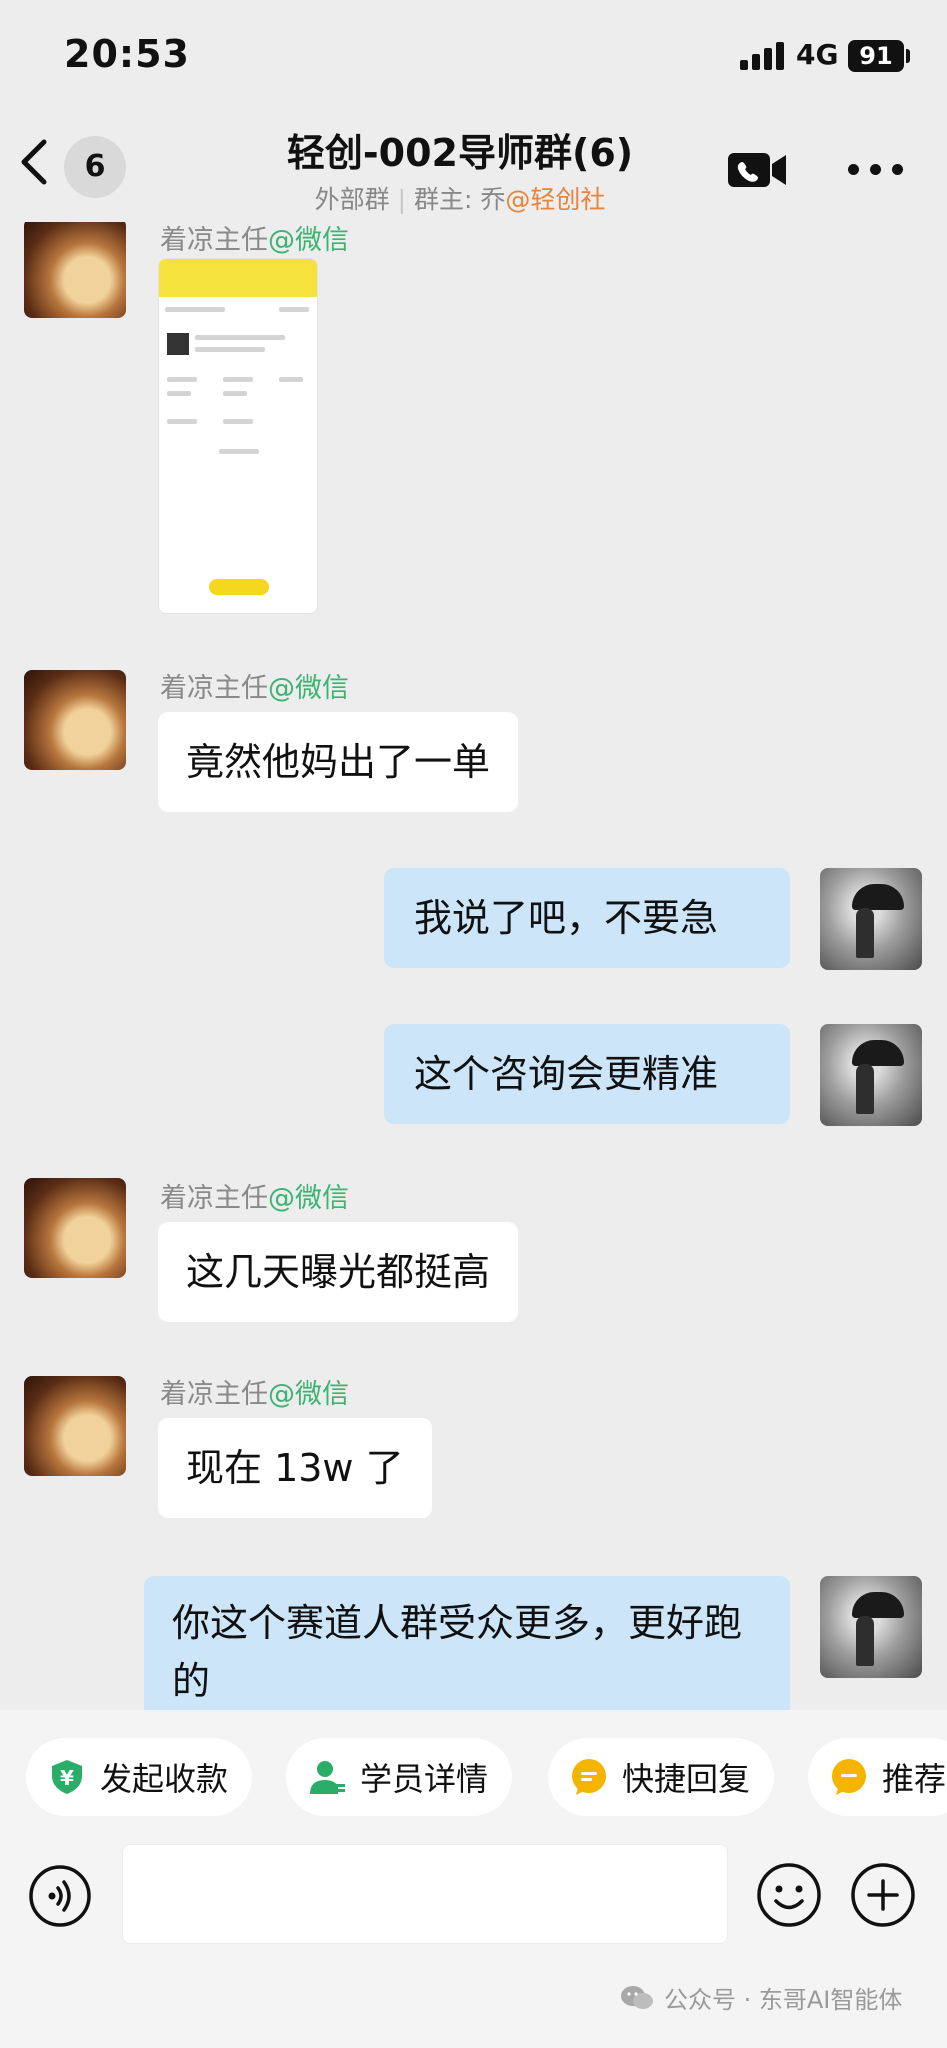 This screenshot has height=2048, width=947. I want to click on quick-action-bar: ¥ 发起收款 学员详情 快捷回复 推荐, so click(473, 1777).